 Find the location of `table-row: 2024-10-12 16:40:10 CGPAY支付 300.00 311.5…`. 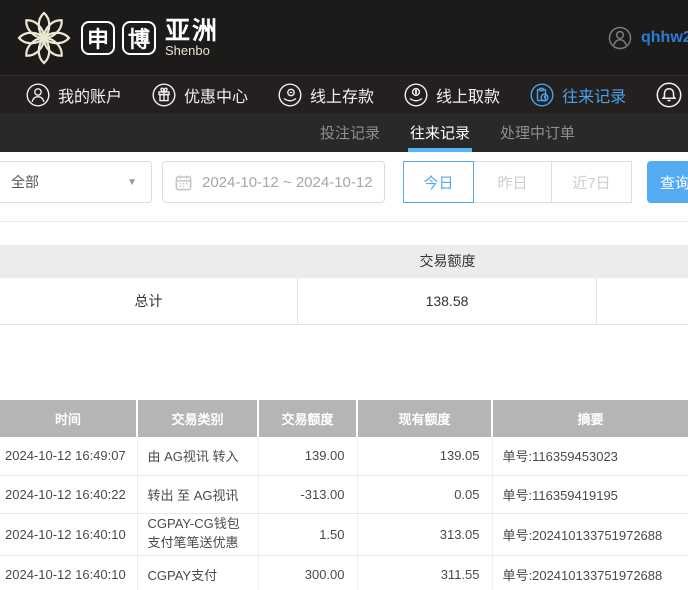

table-row: 2024-10-12 16:40:10 CGPAY支付 300.00 311.5… is located at coordinates (344, 572).